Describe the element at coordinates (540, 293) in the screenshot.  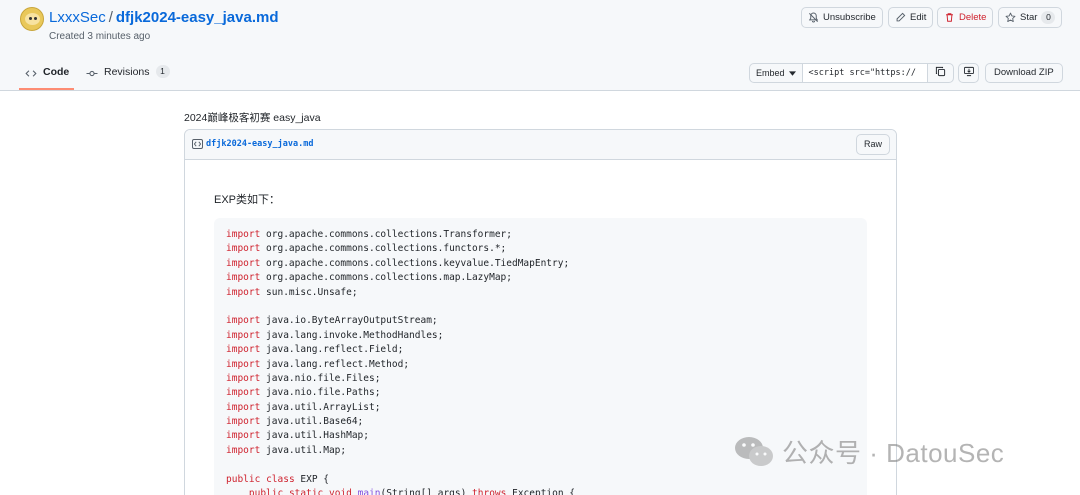
I see `code-line: import sun.misc.Unsafe;` at that location.